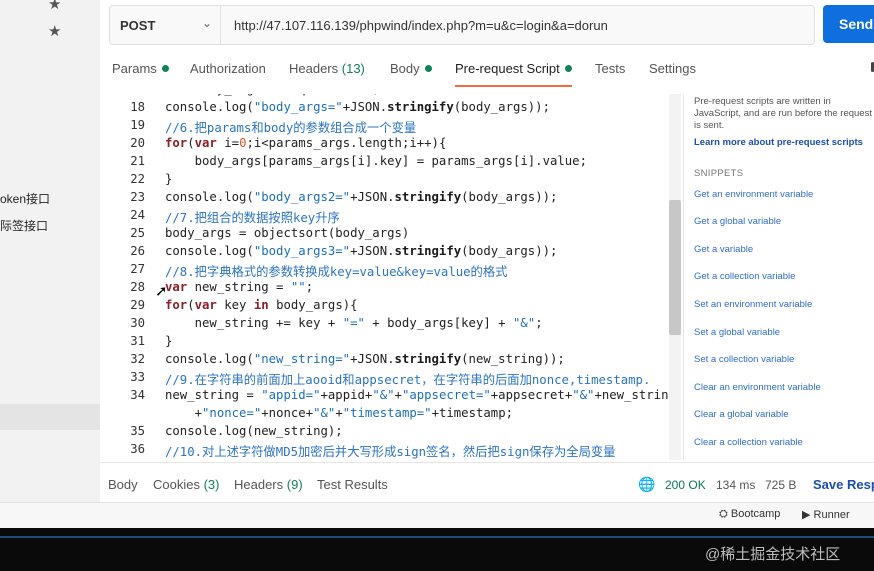 This screenshot has height=571, width=874. What do you see at coordinates (397, 343) in the screenshot?
I see `code-line: 31}` at bounding box center [397, 343].